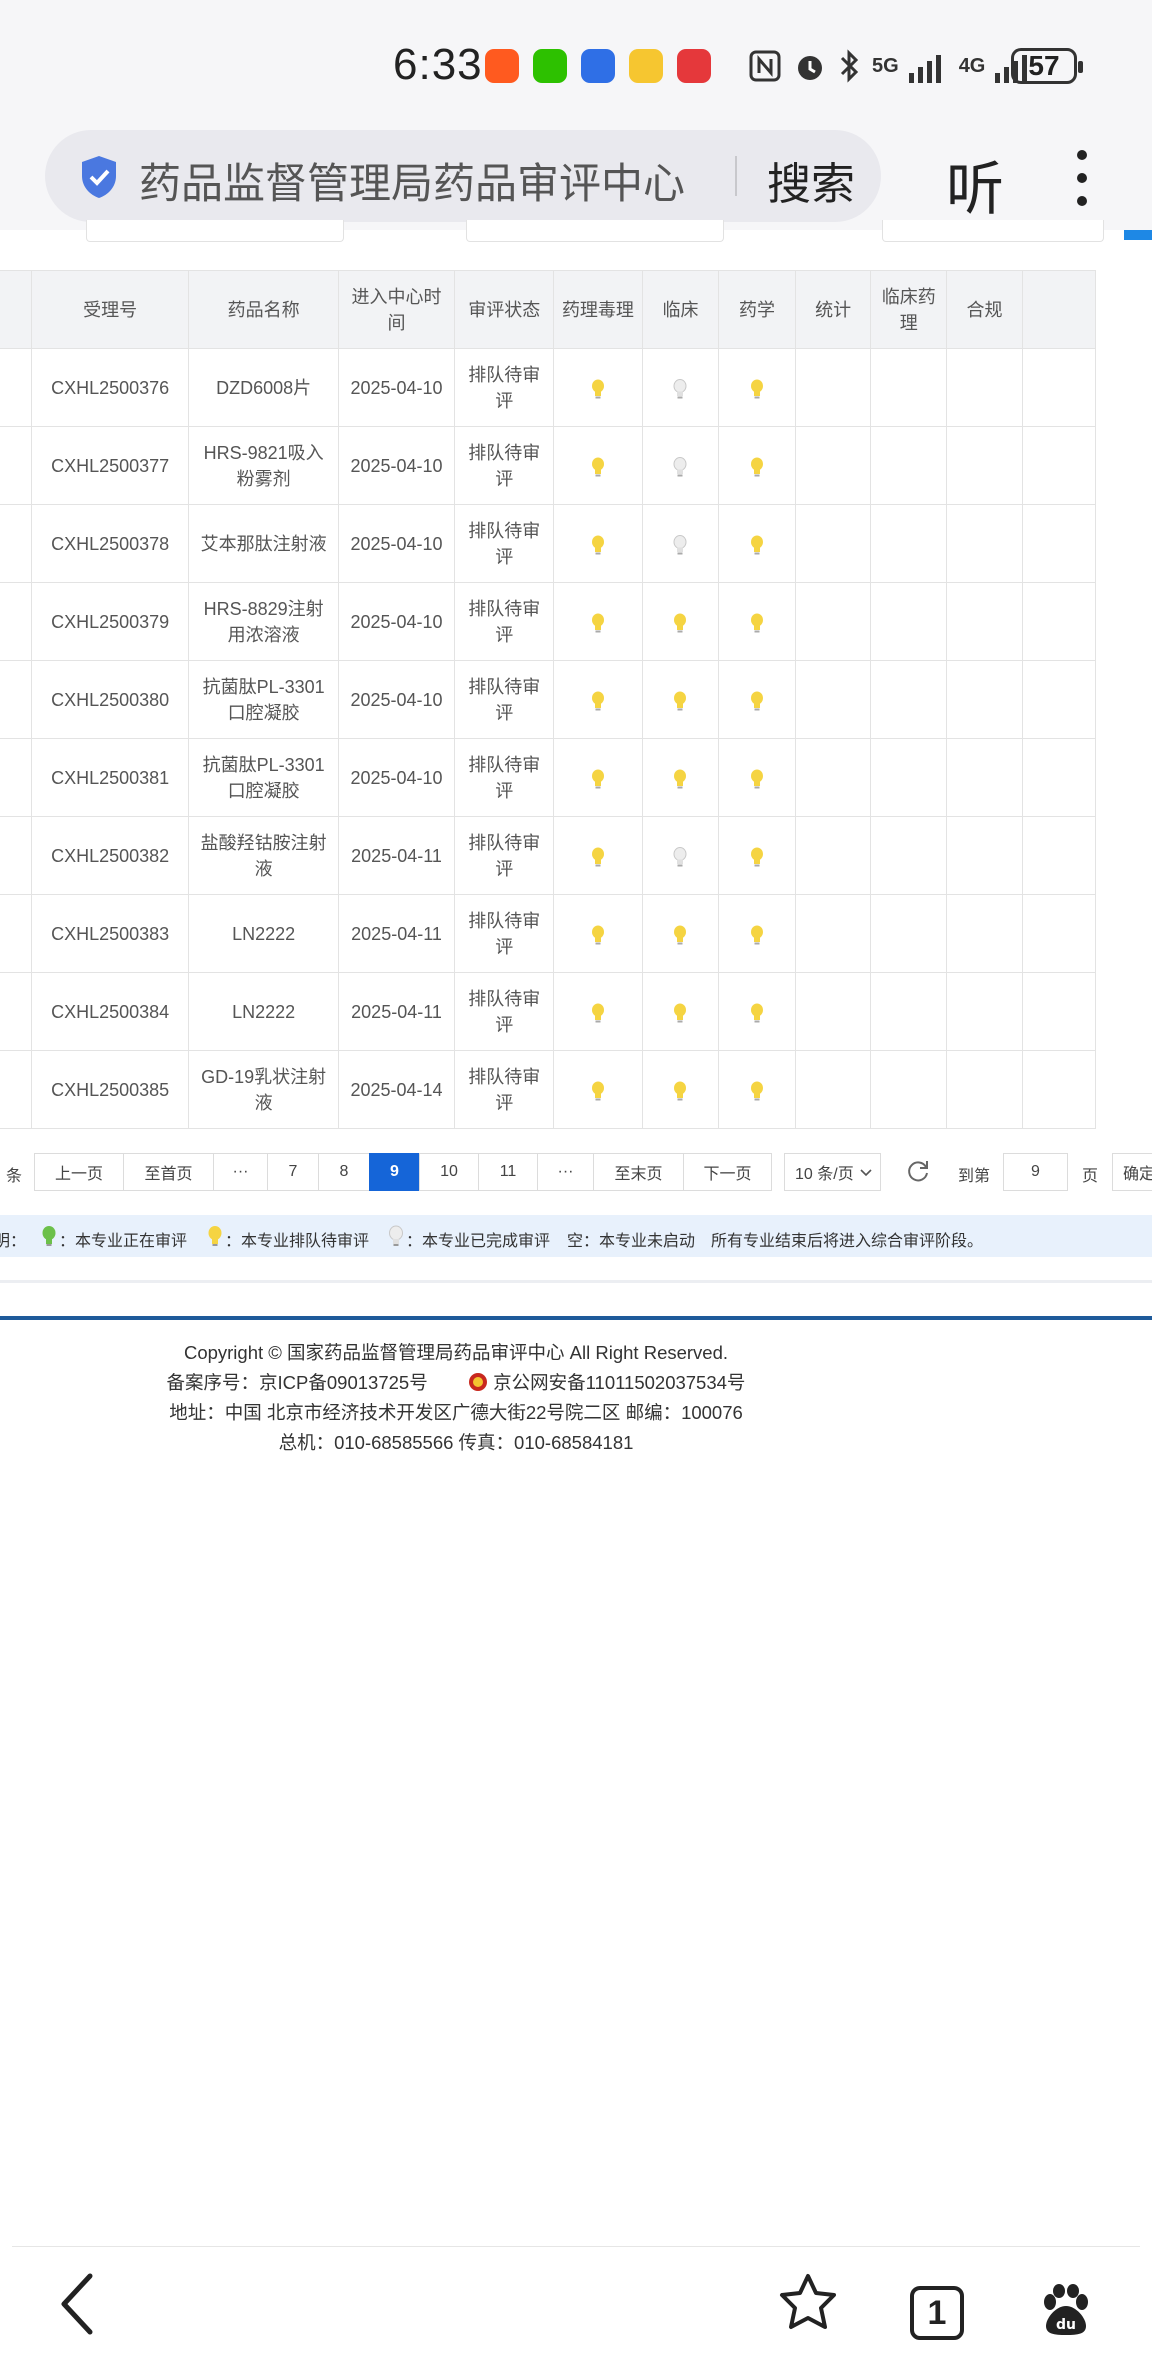 The image size is (1152, 2376). Describe the element at coordinates (16, 309) in the screenshot. I see `column-header: 号` at that location.